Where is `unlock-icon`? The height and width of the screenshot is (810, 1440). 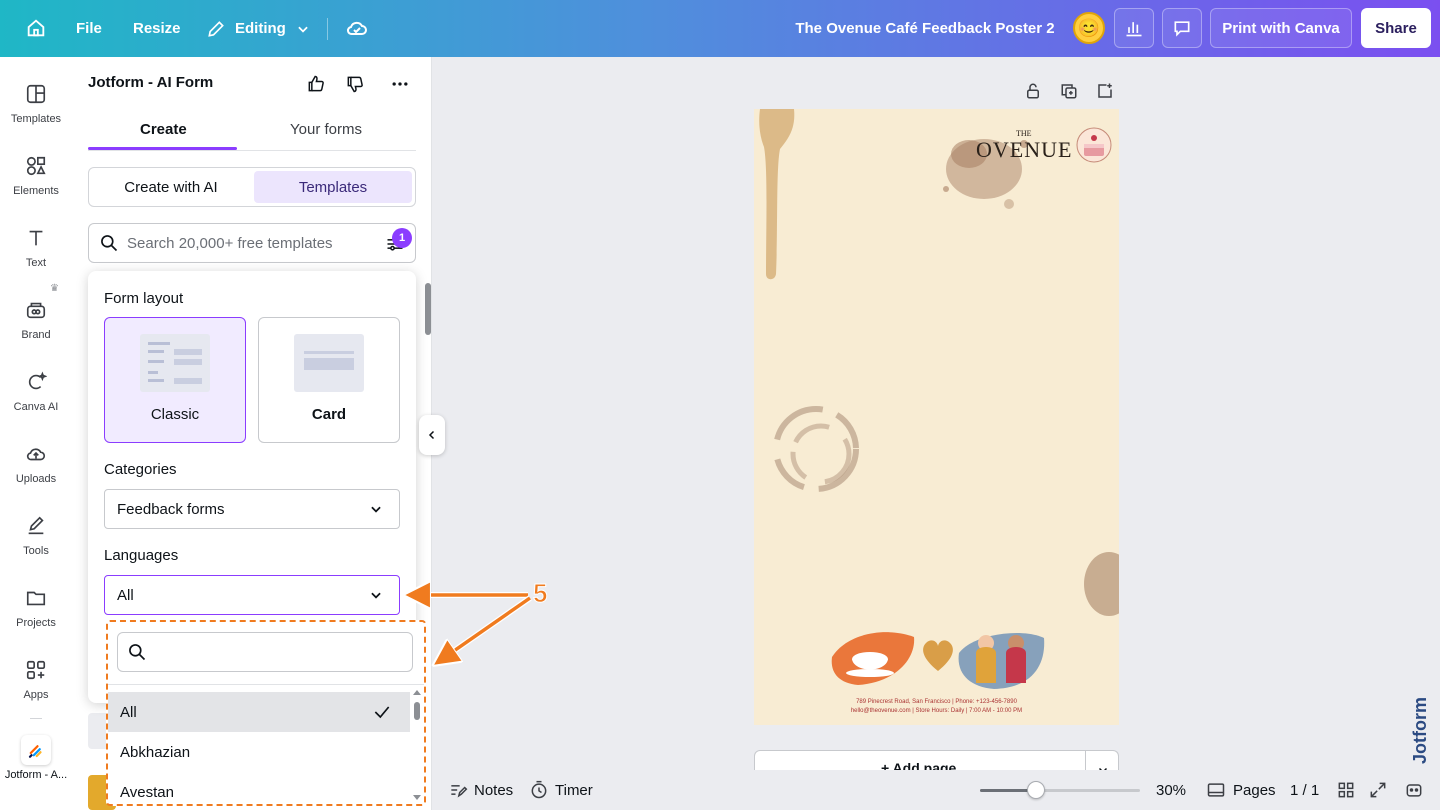 unlock-icon is located at coordinates (1033, 91).